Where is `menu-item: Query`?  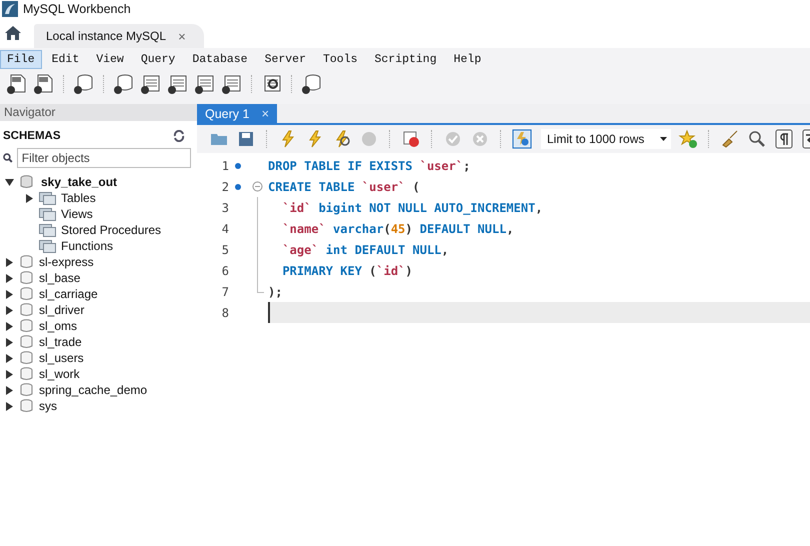 menu-item: Query is located at coordinates (158, 59).